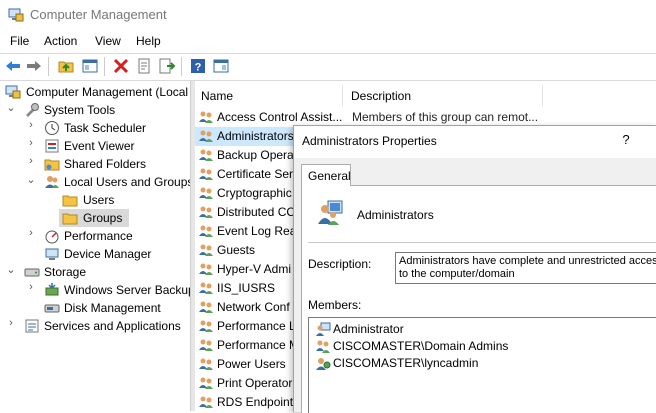 Image resolution: width=656 pixels, height=413 pixels. I want to click on services-icon, so click(32, 326).